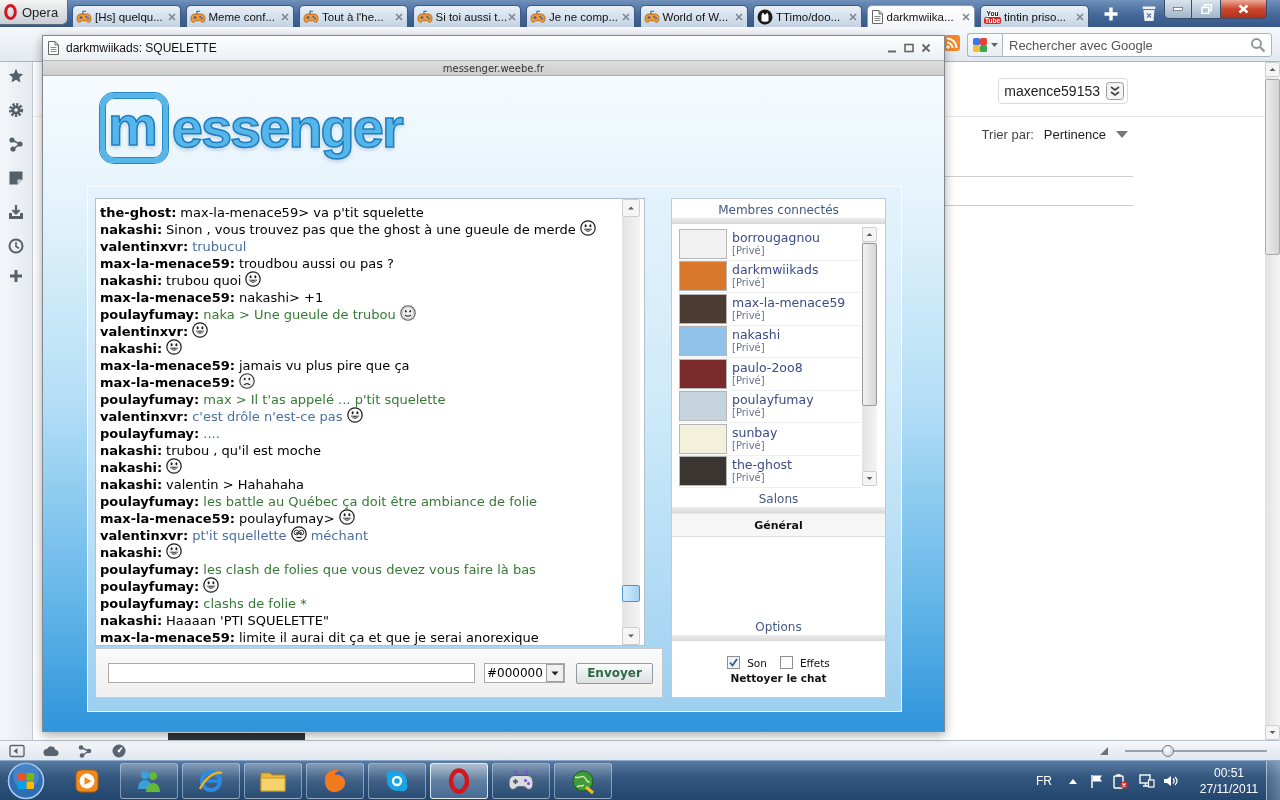  Describe the element at coordinates (16, 110) in the screenshot. I see `gear-icon` at that location.